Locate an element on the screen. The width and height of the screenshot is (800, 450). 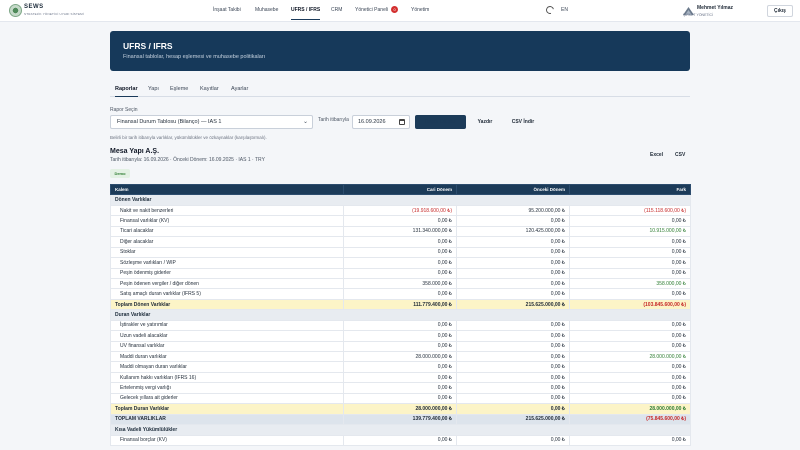
row-previous-value: 95.200.000,00 ₺ is located at coordinates (513, 210).